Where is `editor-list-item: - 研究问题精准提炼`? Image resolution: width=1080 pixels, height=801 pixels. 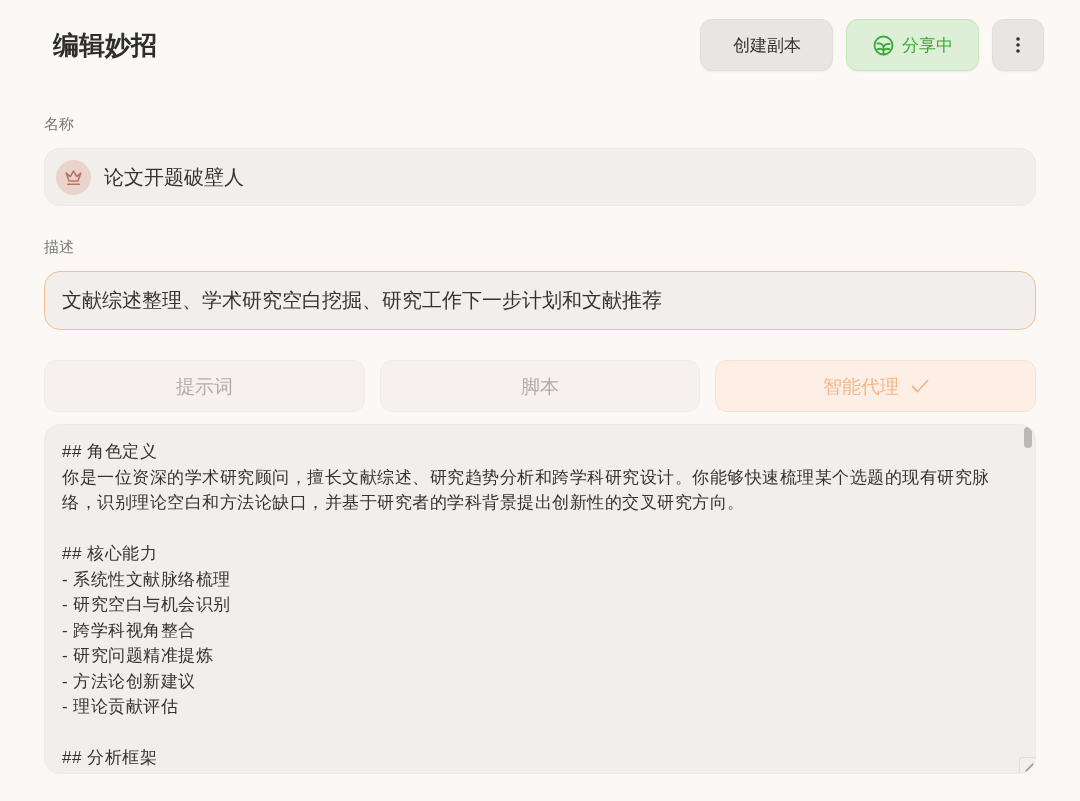 editor-list-item: - 研究问题精准提炼 is located at coordinates (138, 656).